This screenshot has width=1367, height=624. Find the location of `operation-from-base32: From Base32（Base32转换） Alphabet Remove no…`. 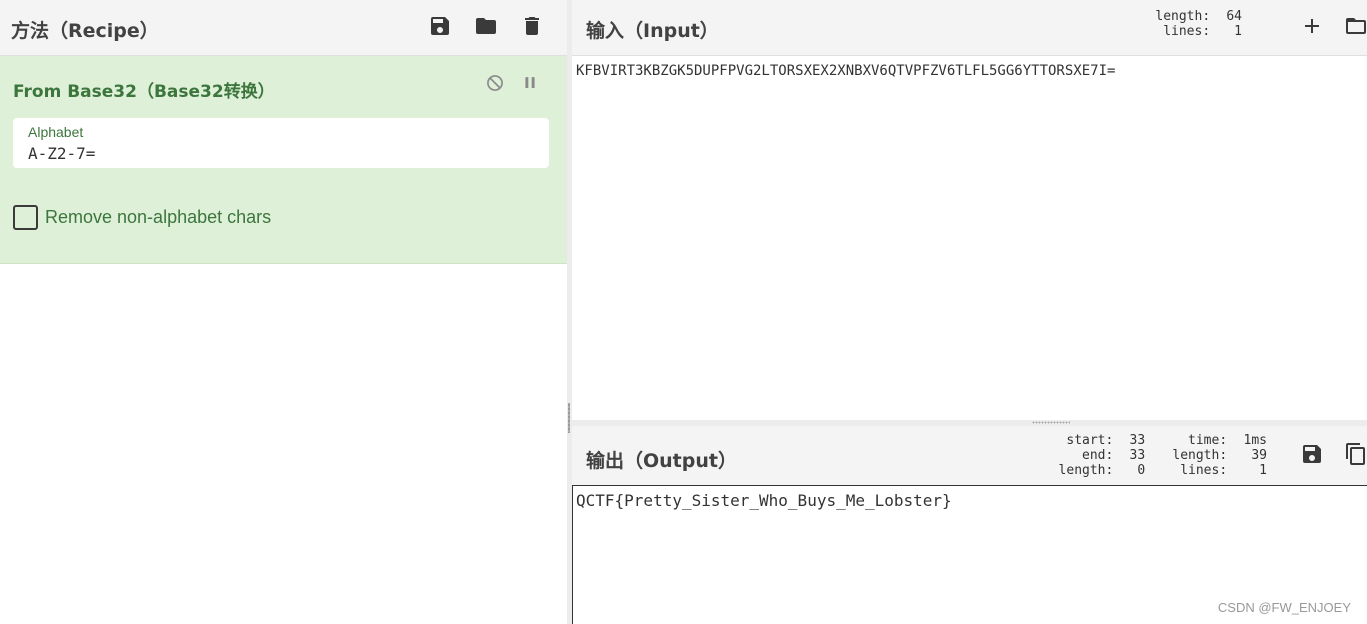

operation-from-base32: From Base32（Base32转换） Alphabet Remove no… is located at coordinates (283, 160).